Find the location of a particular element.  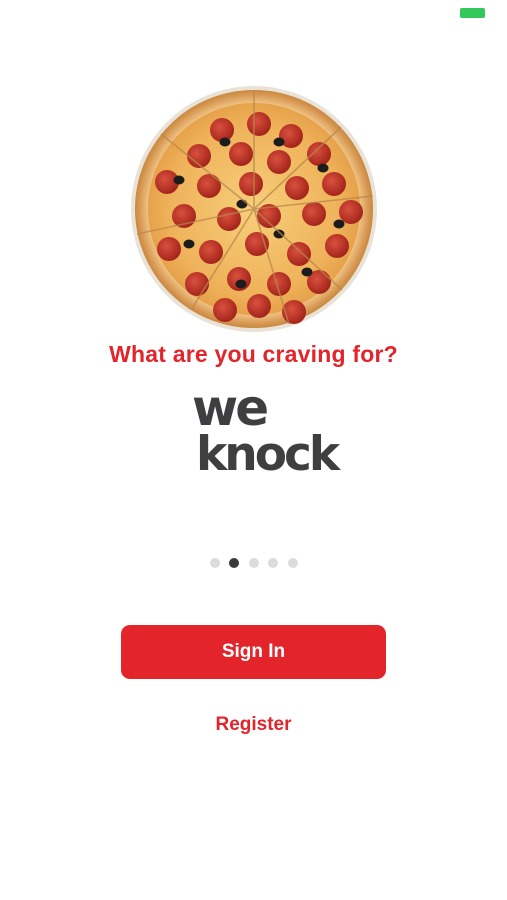

register-link: Register is located at coordinates (253, 725).